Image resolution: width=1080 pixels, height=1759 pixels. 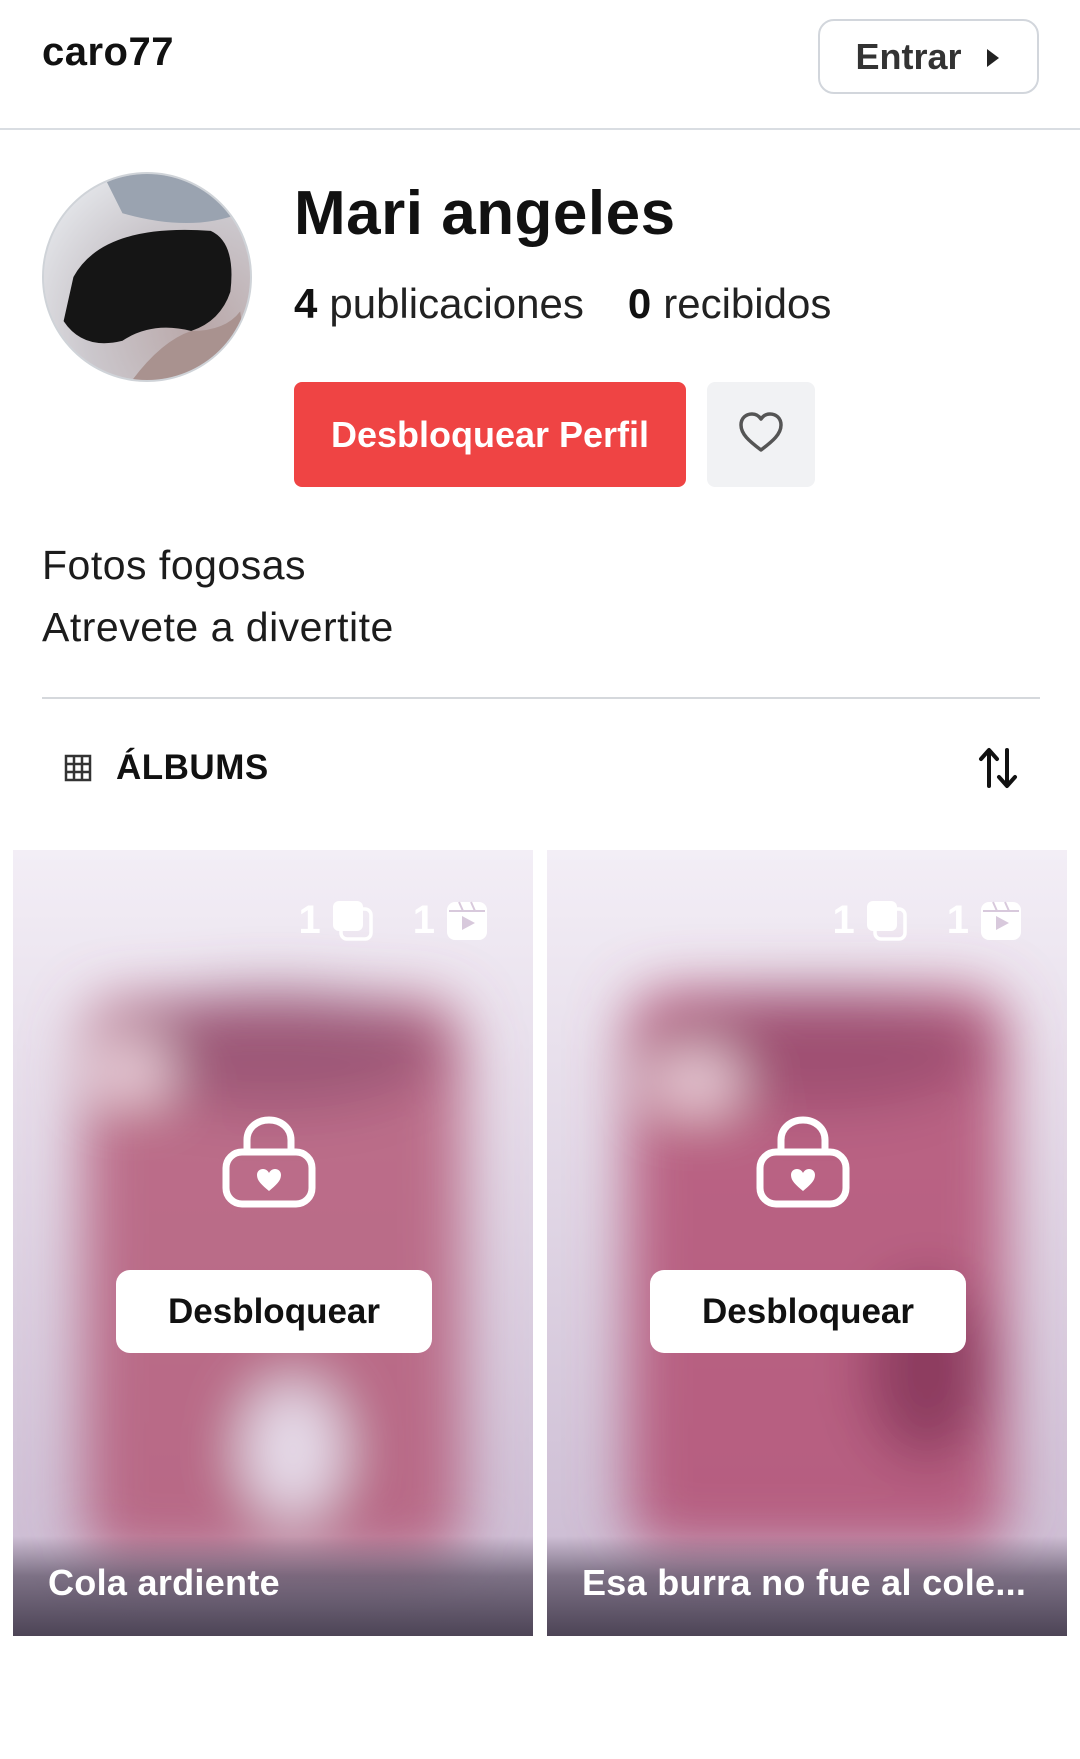 I want to click on album-title: Cola ardiente, so click(x=164, y=1582).